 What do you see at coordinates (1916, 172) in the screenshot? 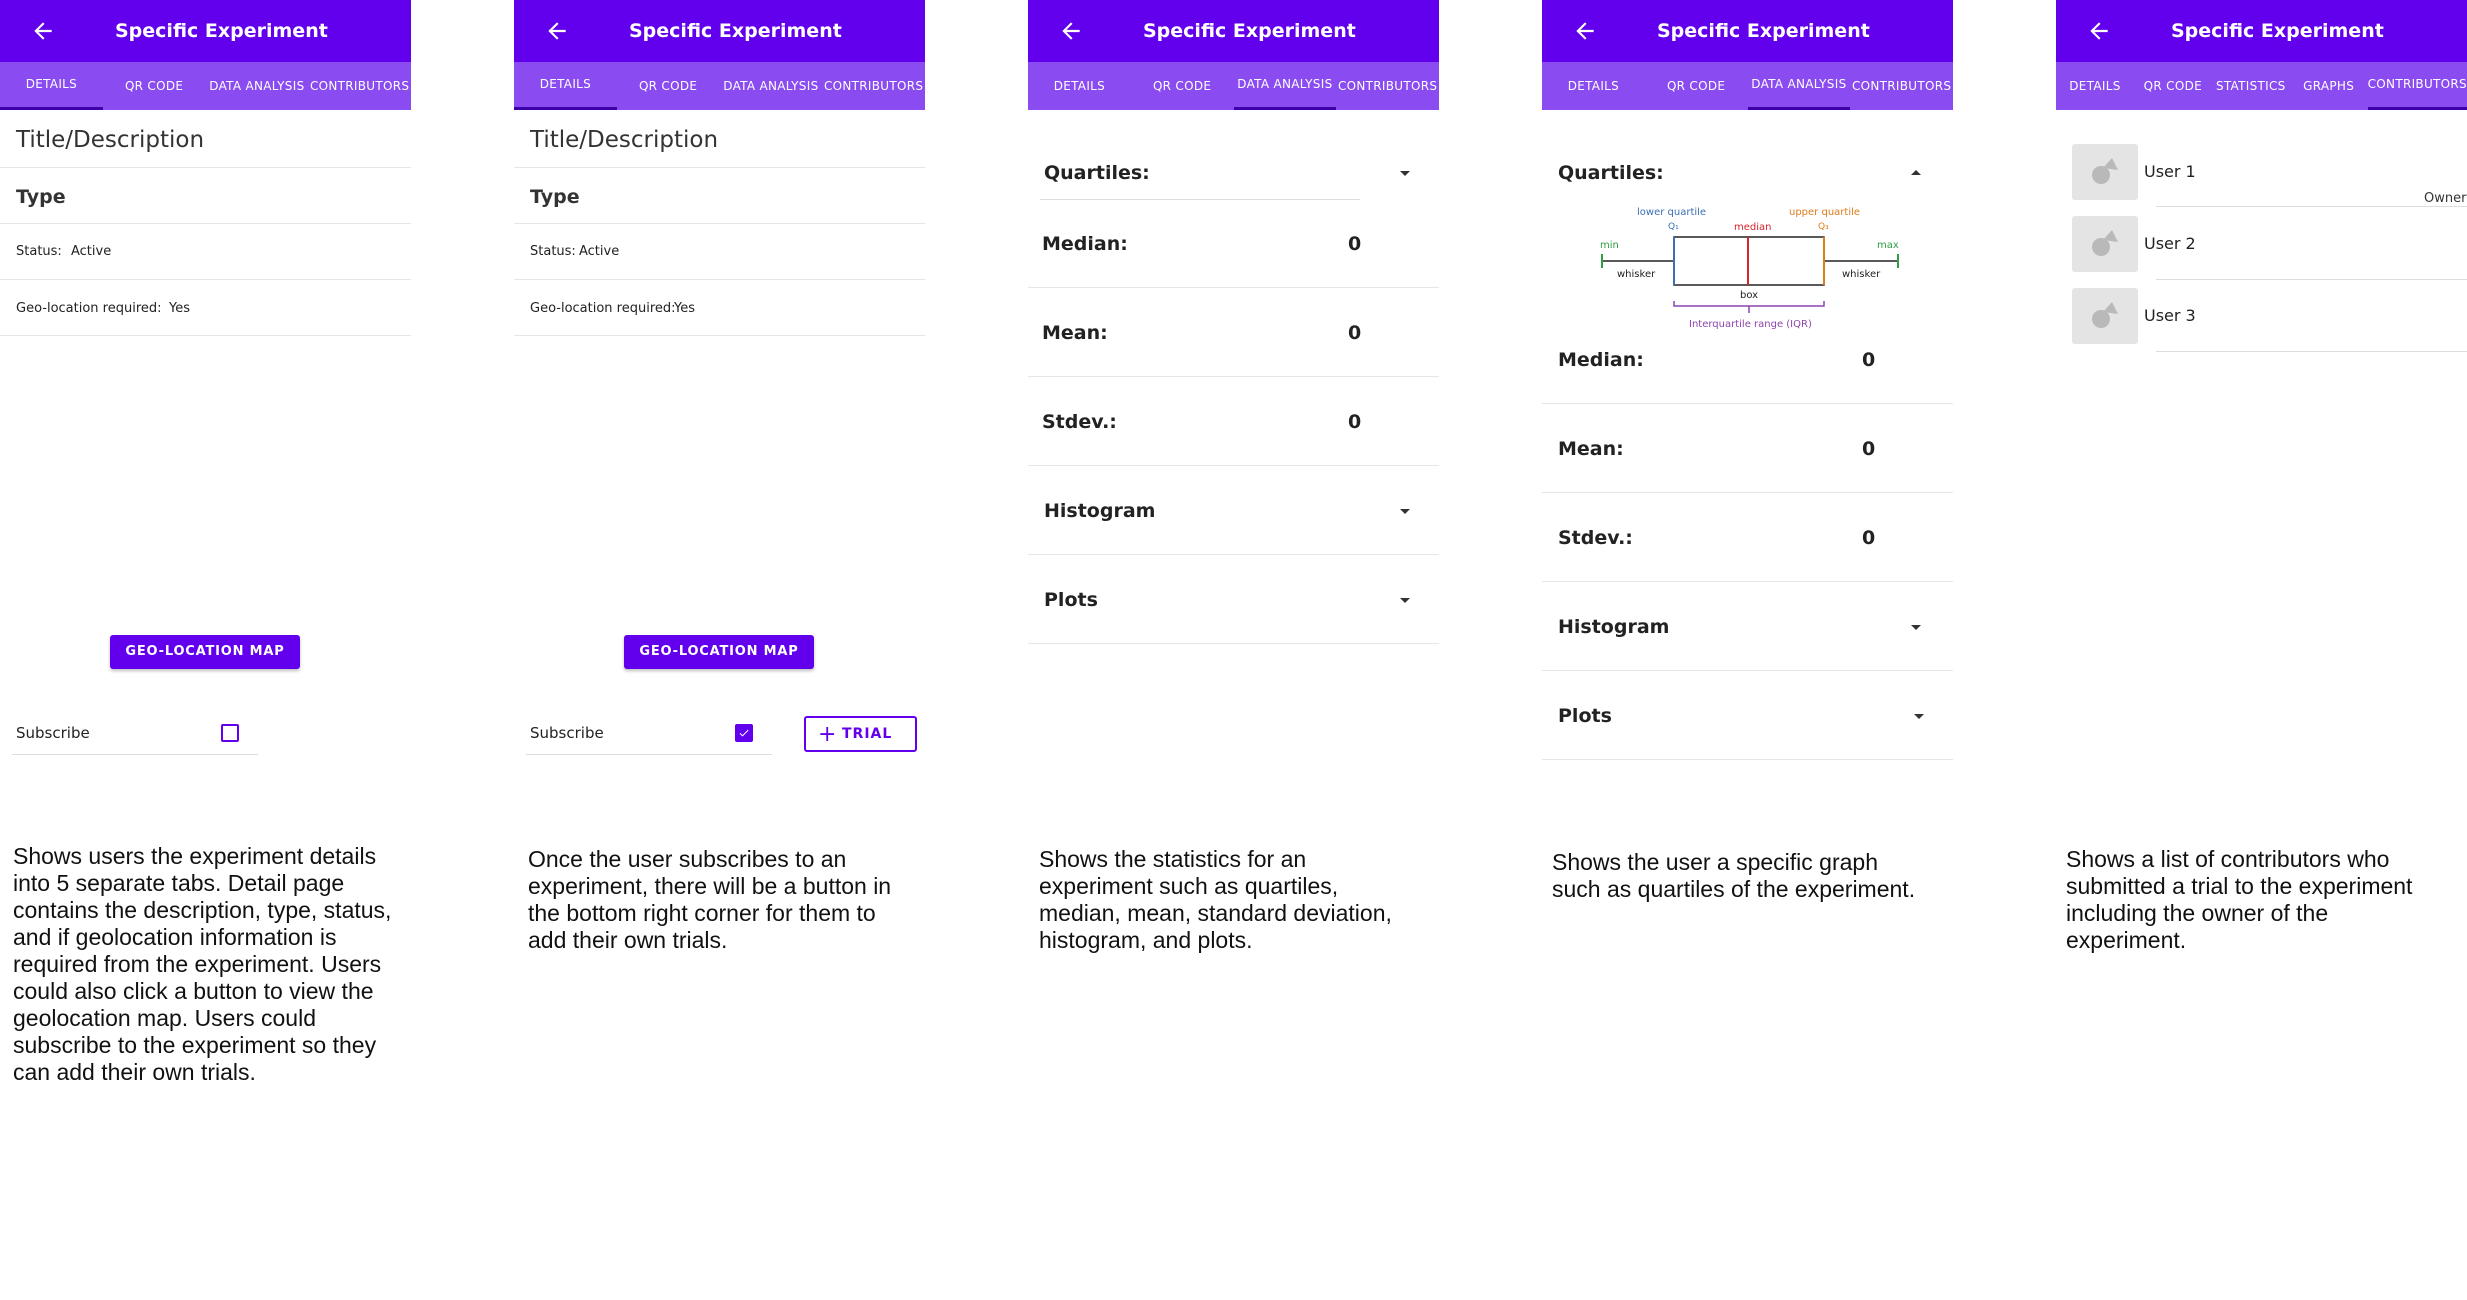
I see `collapse-arrow-icon` at bounding box center [1916, 172].